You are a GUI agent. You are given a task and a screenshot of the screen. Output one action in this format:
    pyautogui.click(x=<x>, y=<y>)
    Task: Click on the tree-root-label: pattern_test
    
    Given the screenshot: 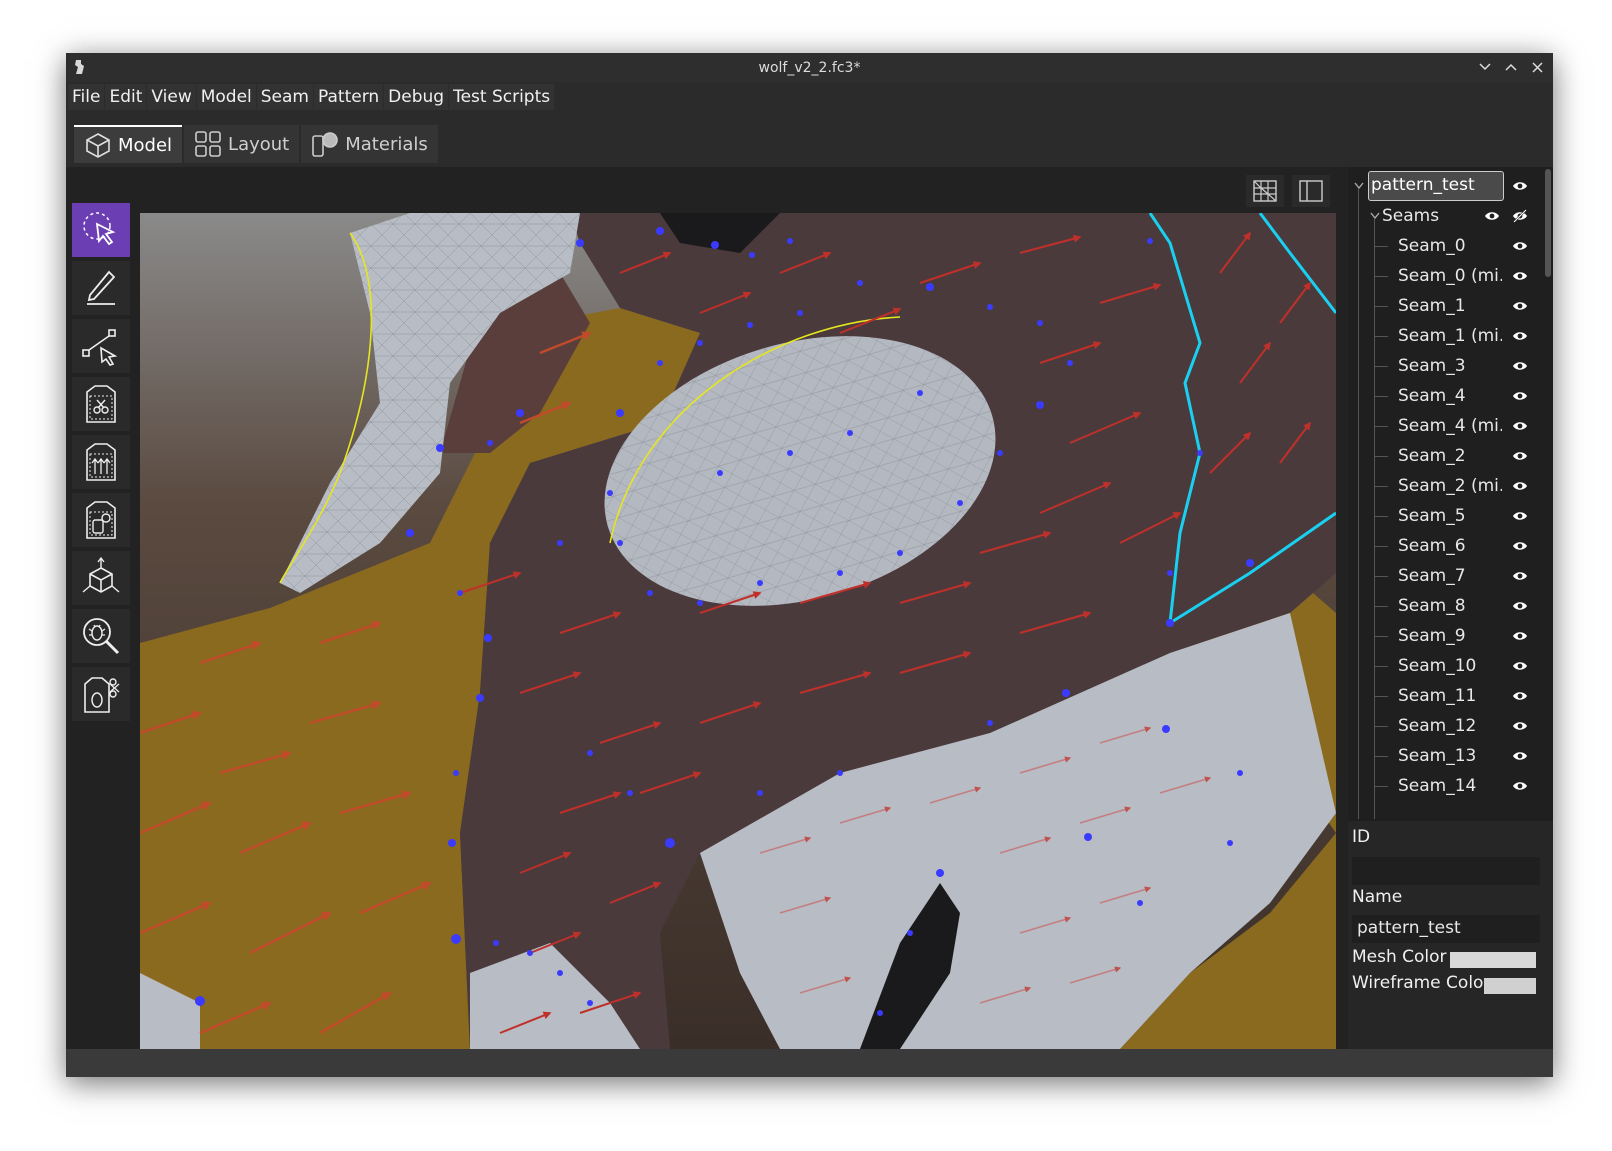 What is the action you would take?
    pyautogui.click(x=1436, y=186)
    